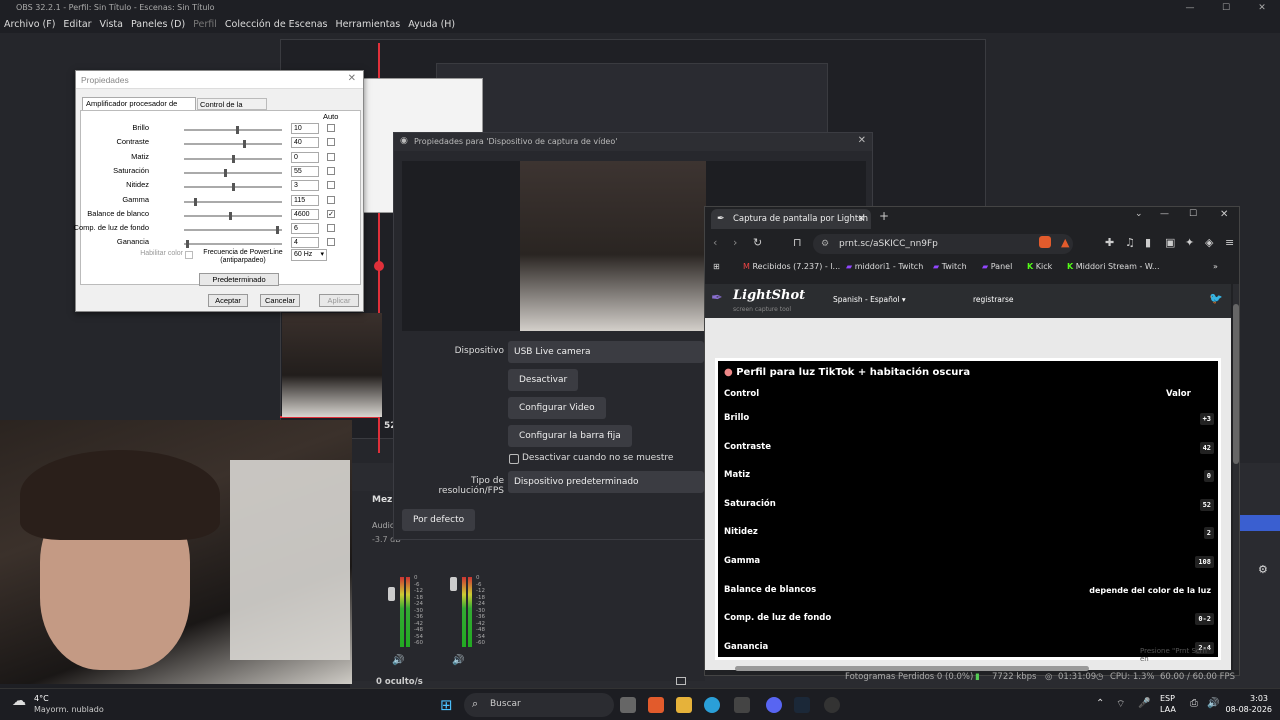  What do you see at coordinates (305, 200) in the screenshot?
I see `property-value-input: 115` at bounding box center [305, 200].